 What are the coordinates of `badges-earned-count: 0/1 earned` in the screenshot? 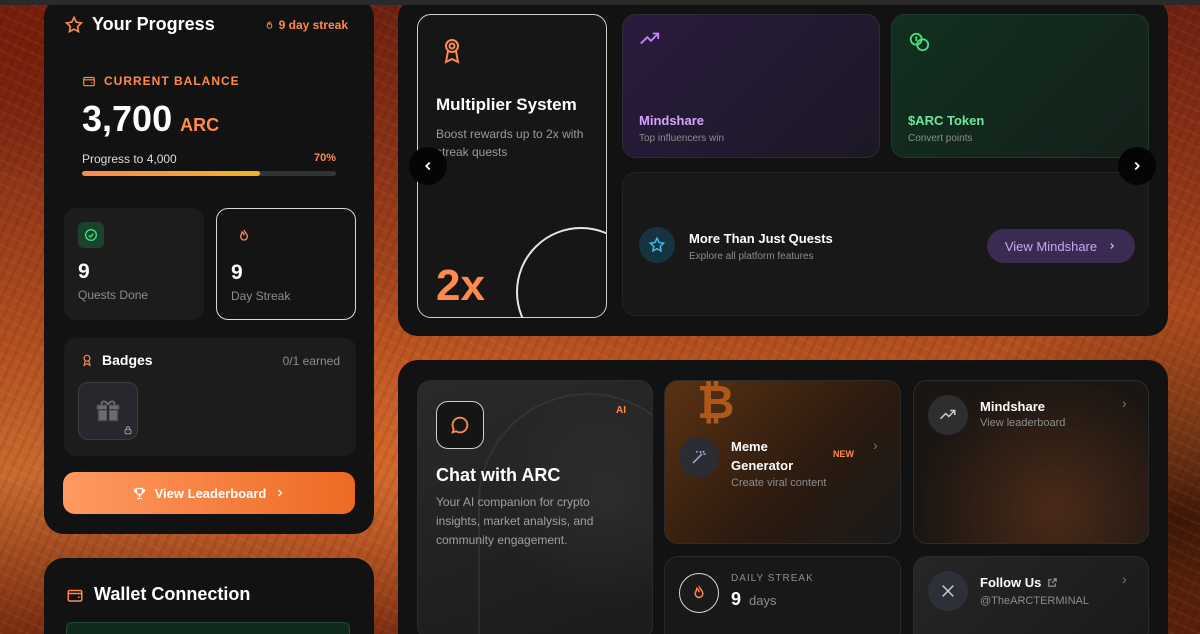 It's located at (311, 361).